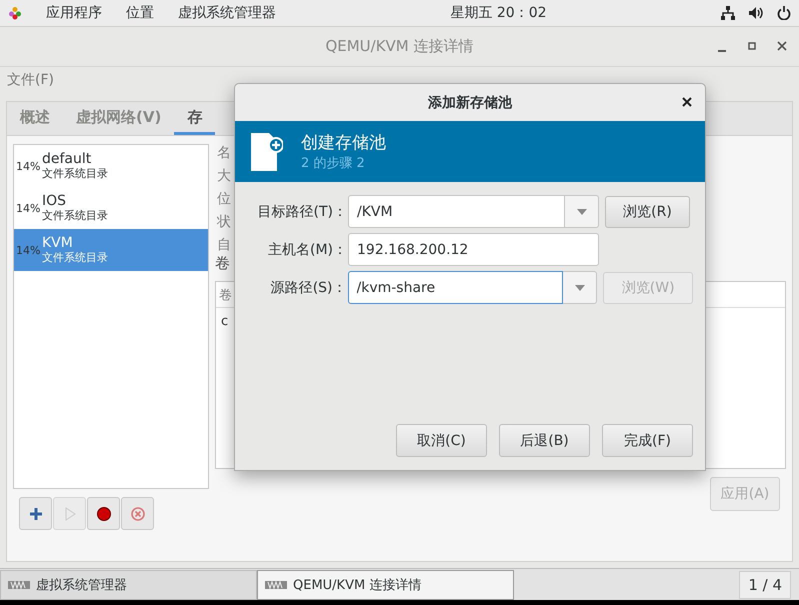 This screenshot has height=605, width=799. I want to click on dialog-button: 完成(F), so click(647, 440).